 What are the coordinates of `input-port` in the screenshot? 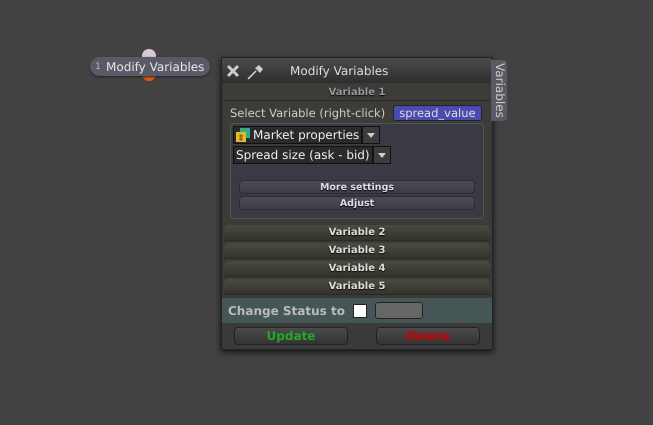 It's located at (149, 53).